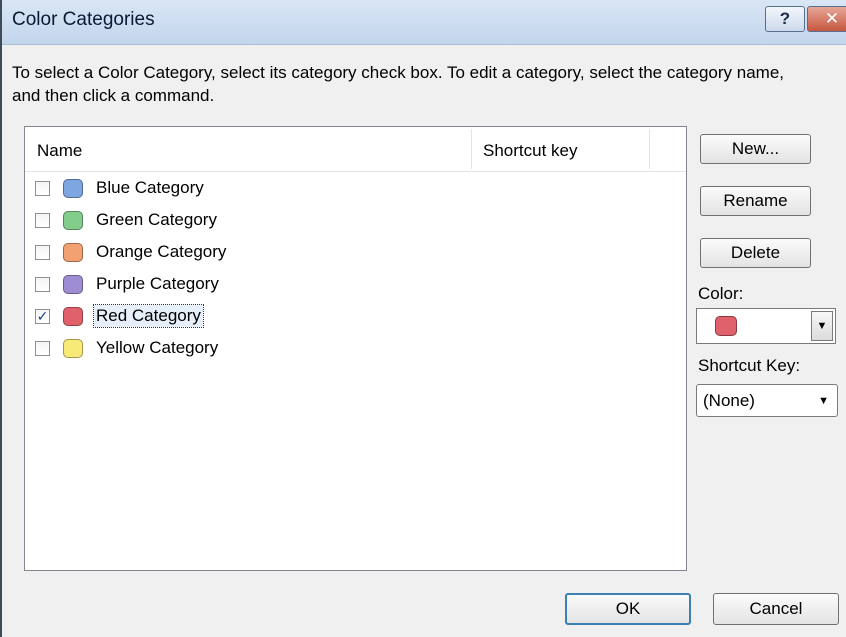  What do you see at coordinates (42, 316) in the screenshot?
I see `category-checkbox: ✓` at bounding box center [42, 316].